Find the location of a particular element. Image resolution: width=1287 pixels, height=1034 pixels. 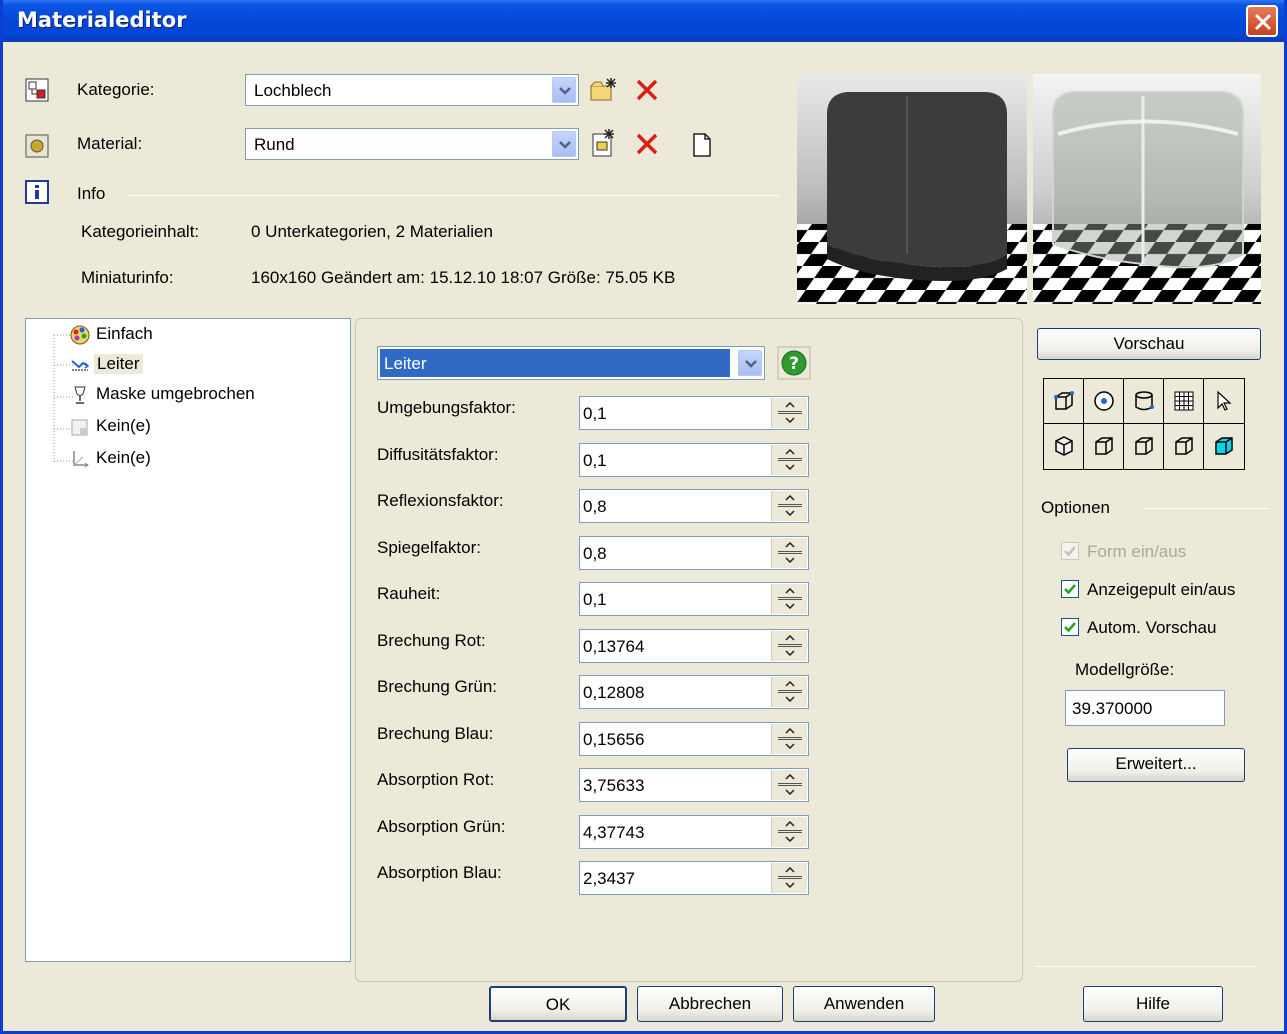

form-label: Form ein/aus is located at coordinates (1137, 551).